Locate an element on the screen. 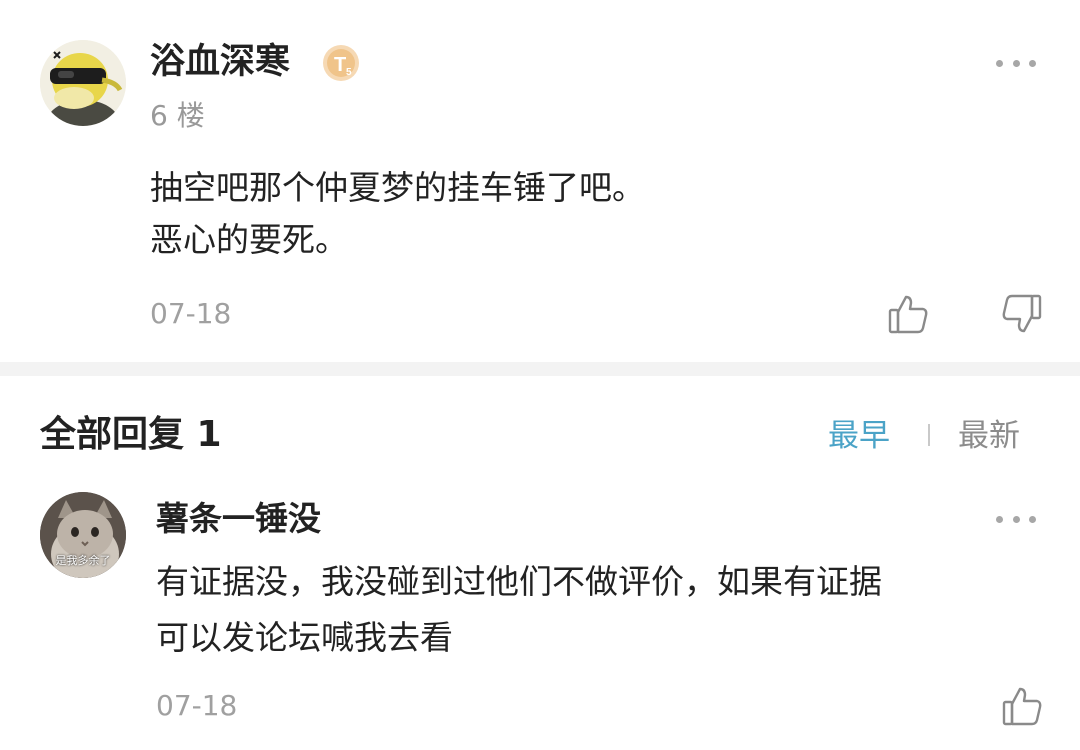 Image resolution: width=1080 pixels, height=750 pixels. floor-number: 6 楼 is located at coordinates (177, 115).